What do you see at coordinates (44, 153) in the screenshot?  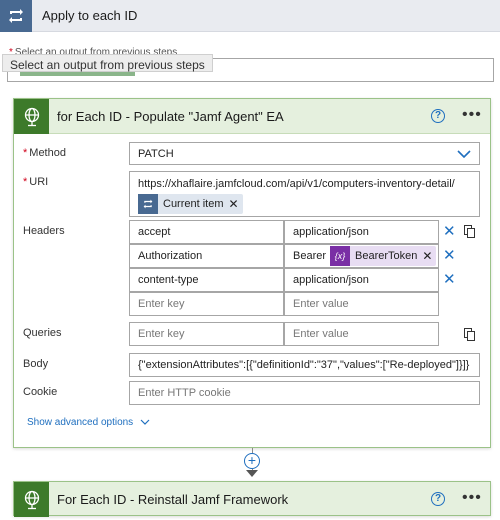 I see `method-label: * Method` at bounding box center [44, 153].